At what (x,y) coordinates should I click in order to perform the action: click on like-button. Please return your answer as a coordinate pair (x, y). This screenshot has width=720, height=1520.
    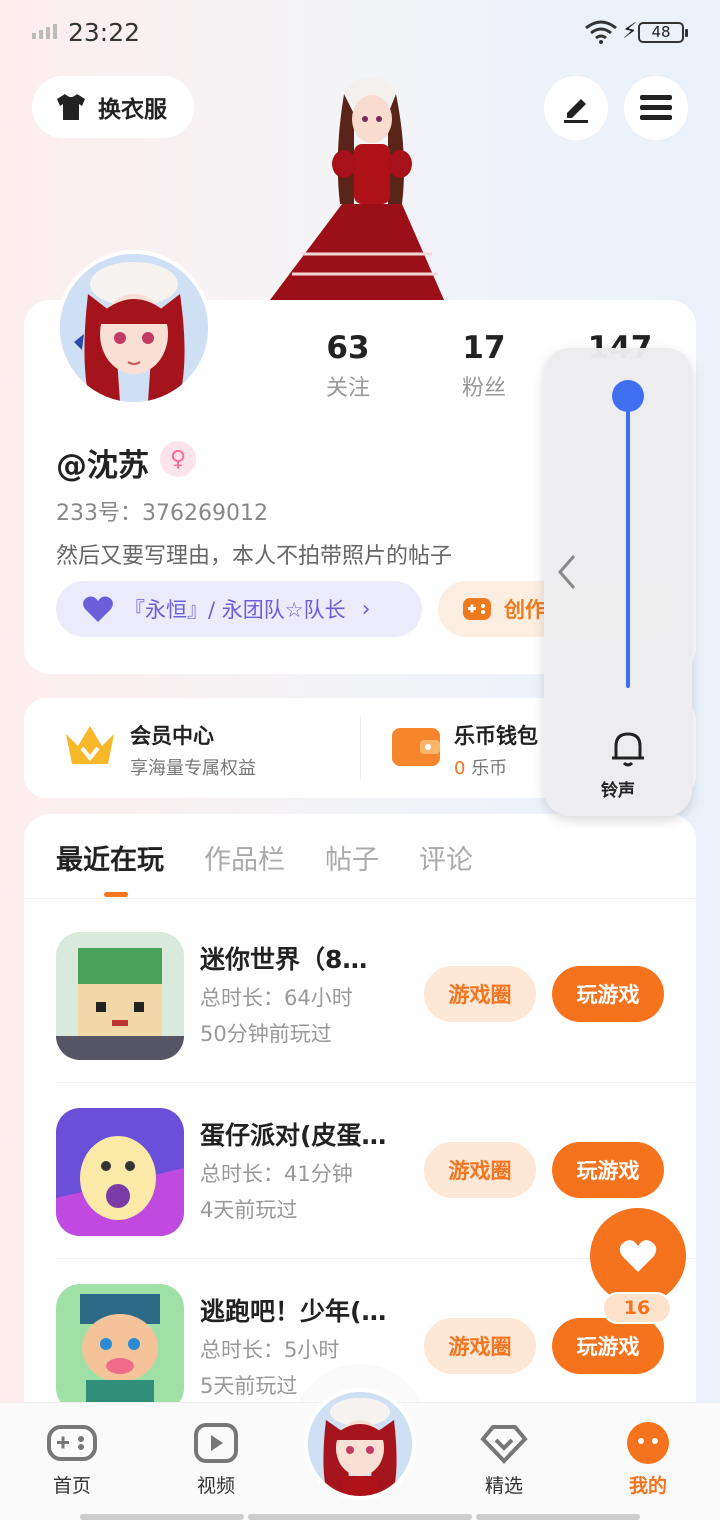
    Looking at the image, I should click on (638, 1256).